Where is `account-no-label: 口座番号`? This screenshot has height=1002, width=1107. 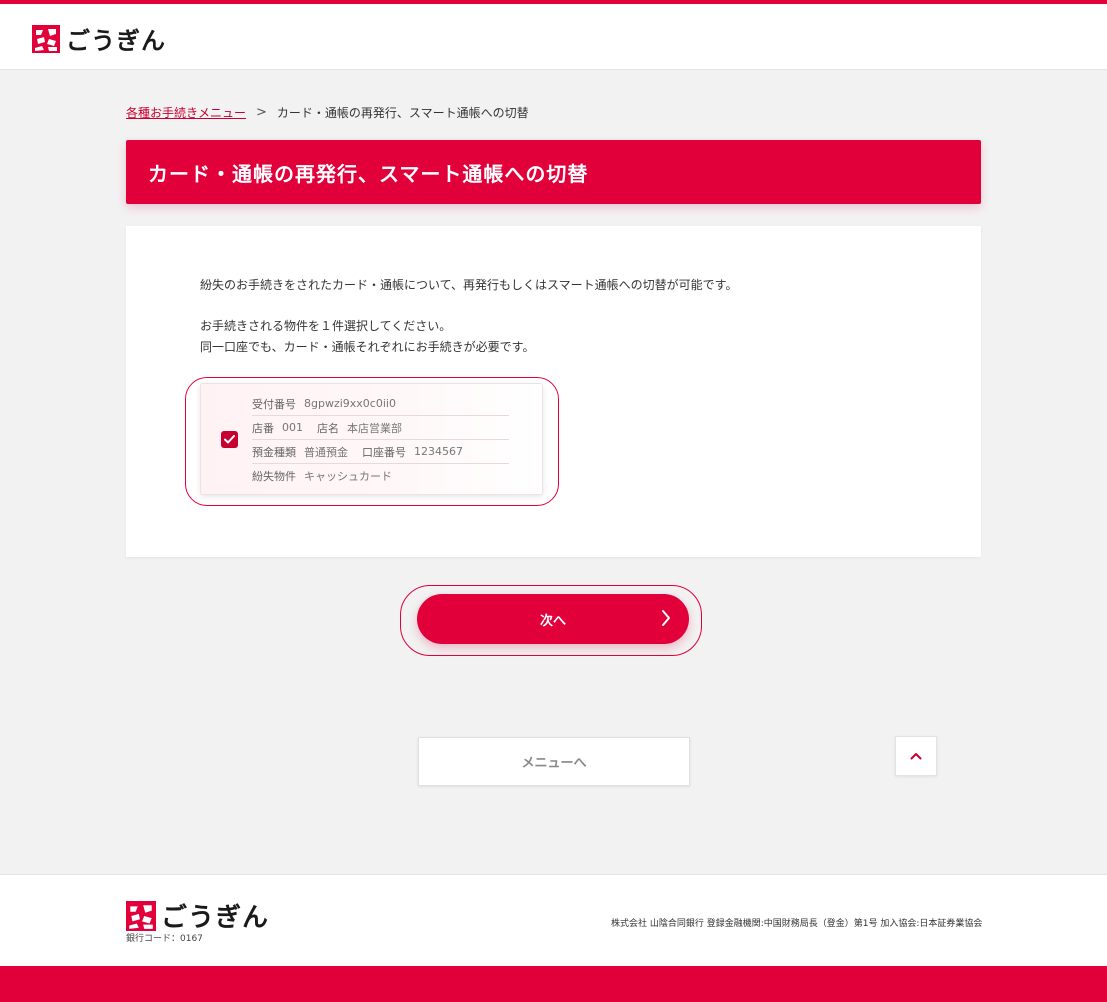 account-no-label: 口座番号 is located at coordinates (384, 452).